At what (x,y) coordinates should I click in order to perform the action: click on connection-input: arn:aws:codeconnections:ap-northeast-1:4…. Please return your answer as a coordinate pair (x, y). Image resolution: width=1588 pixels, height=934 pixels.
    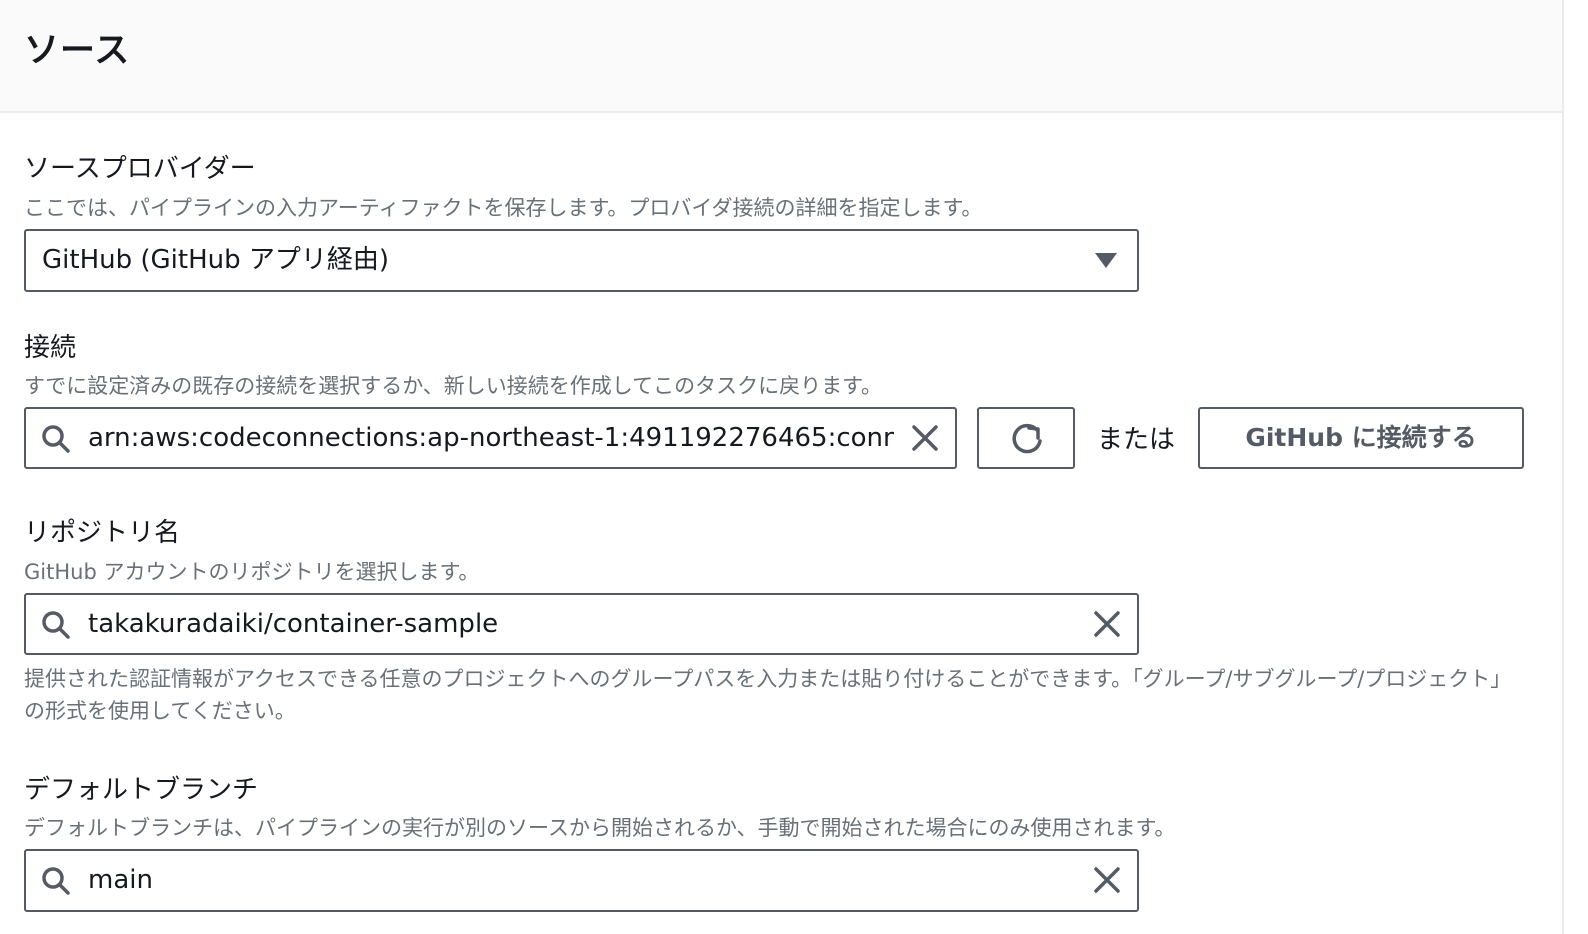
    Looking at the image, I should click on (490, 438).